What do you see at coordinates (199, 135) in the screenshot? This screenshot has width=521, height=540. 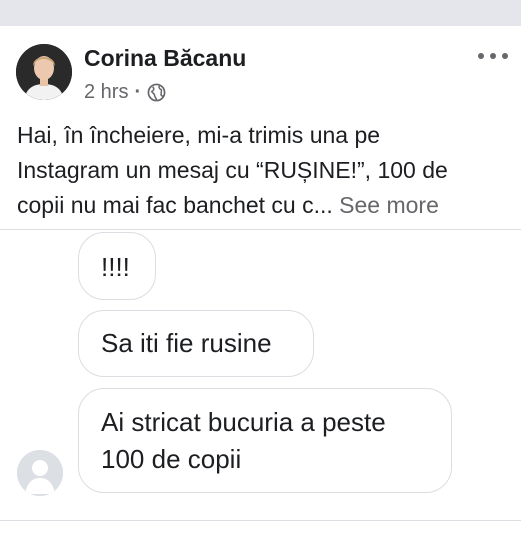 I see `post-text-line: Hai, în încheiere, mi-a trimis una pe` at bounding box center [199, 135].